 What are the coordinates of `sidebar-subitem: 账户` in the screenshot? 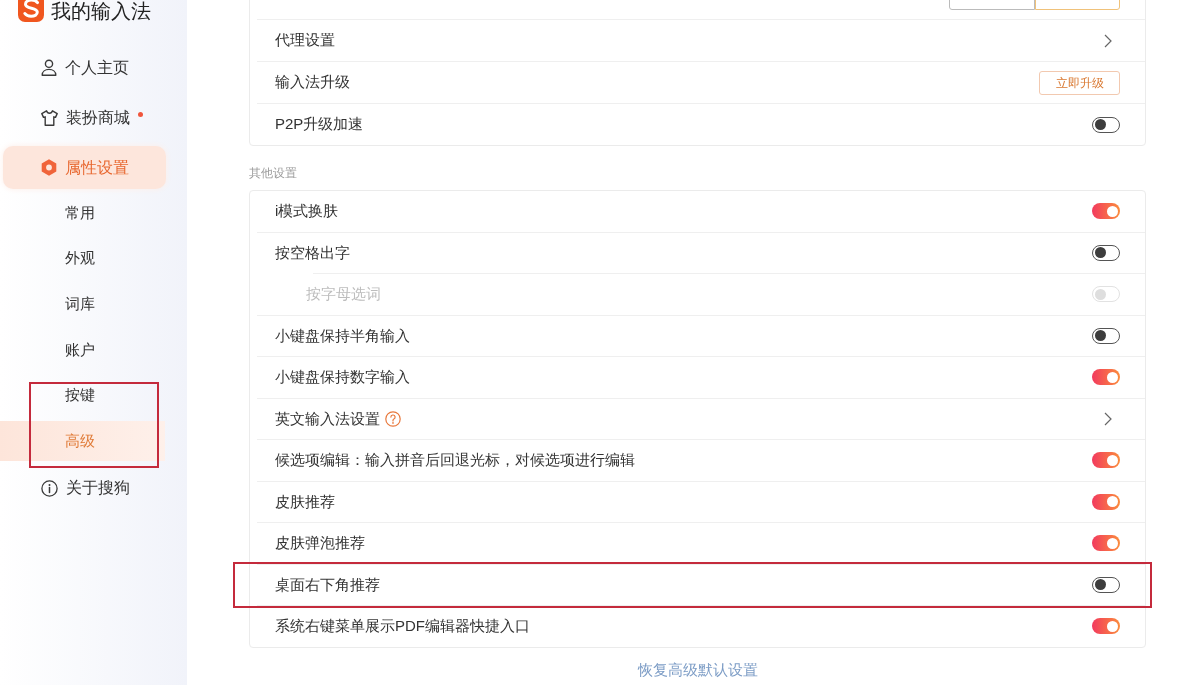 It's located at (82, 349).